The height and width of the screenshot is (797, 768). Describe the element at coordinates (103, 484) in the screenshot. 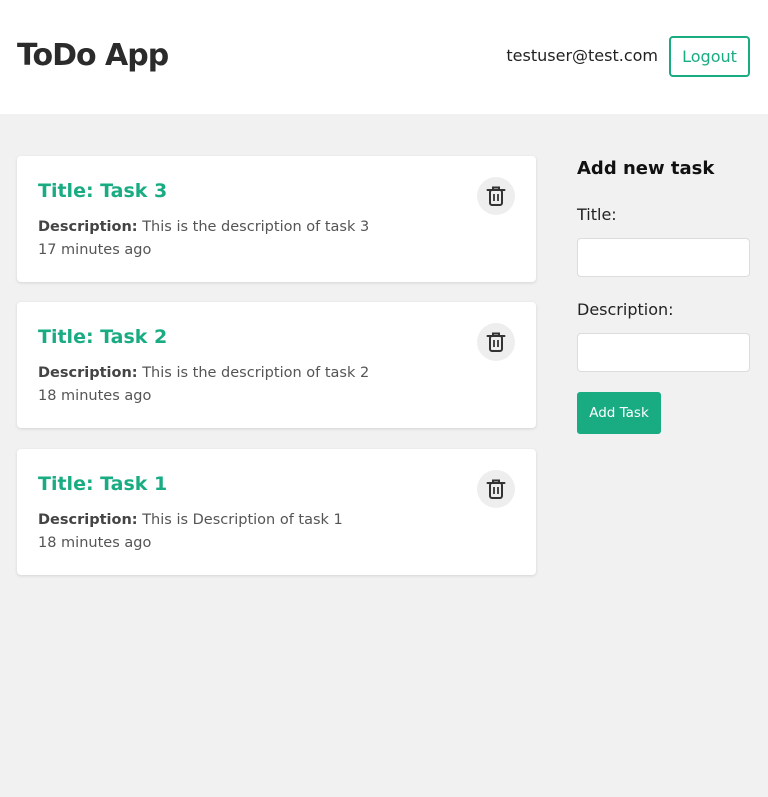

I see `task-title: Title: Task 1` at that location.